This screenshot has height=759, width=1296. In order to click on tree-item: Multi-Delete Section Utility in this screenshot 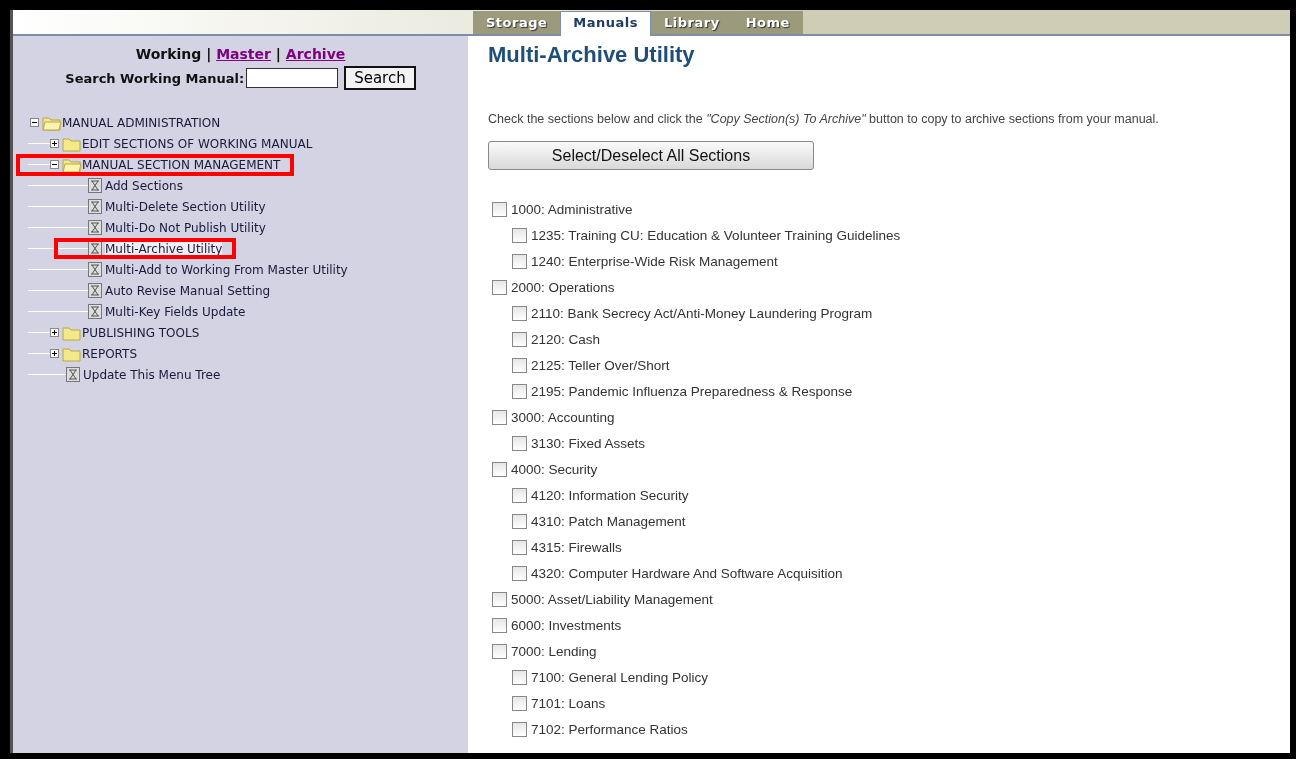, I will do `click(185, 206)`.